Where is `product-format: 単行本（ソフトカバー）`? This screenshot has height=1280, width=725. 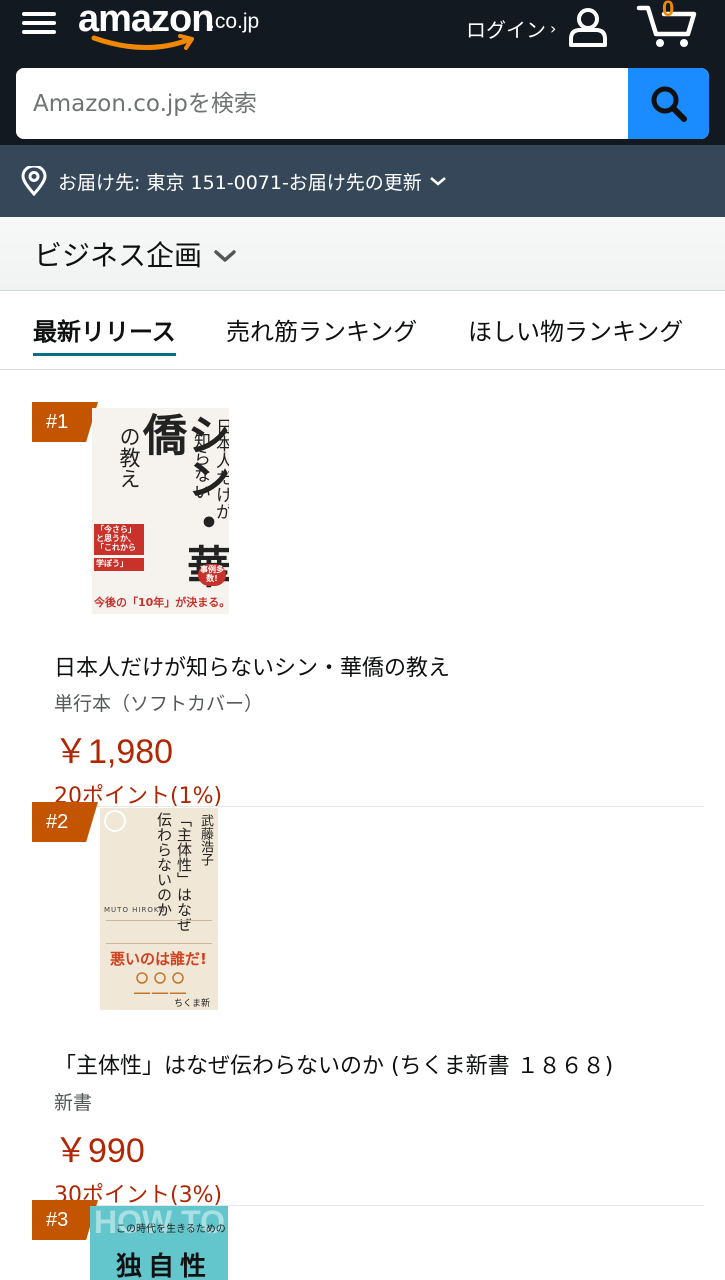 product-format: 単行本（ソフトカバー） is located at coordinates (159, 704).